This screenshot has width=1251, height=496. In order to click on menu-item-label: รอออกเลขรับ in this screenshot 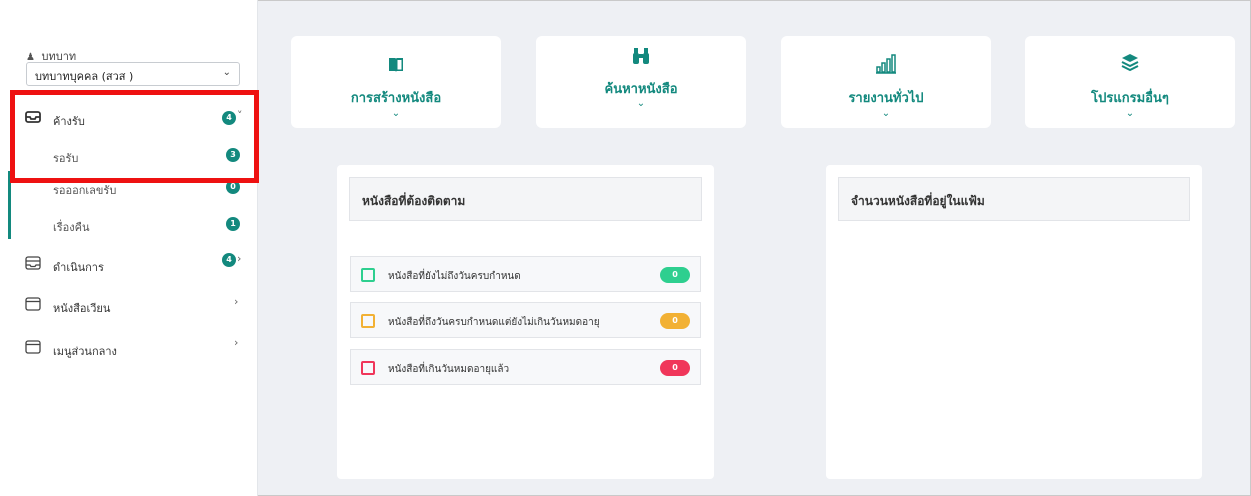, I will do `click(85, 190)`.